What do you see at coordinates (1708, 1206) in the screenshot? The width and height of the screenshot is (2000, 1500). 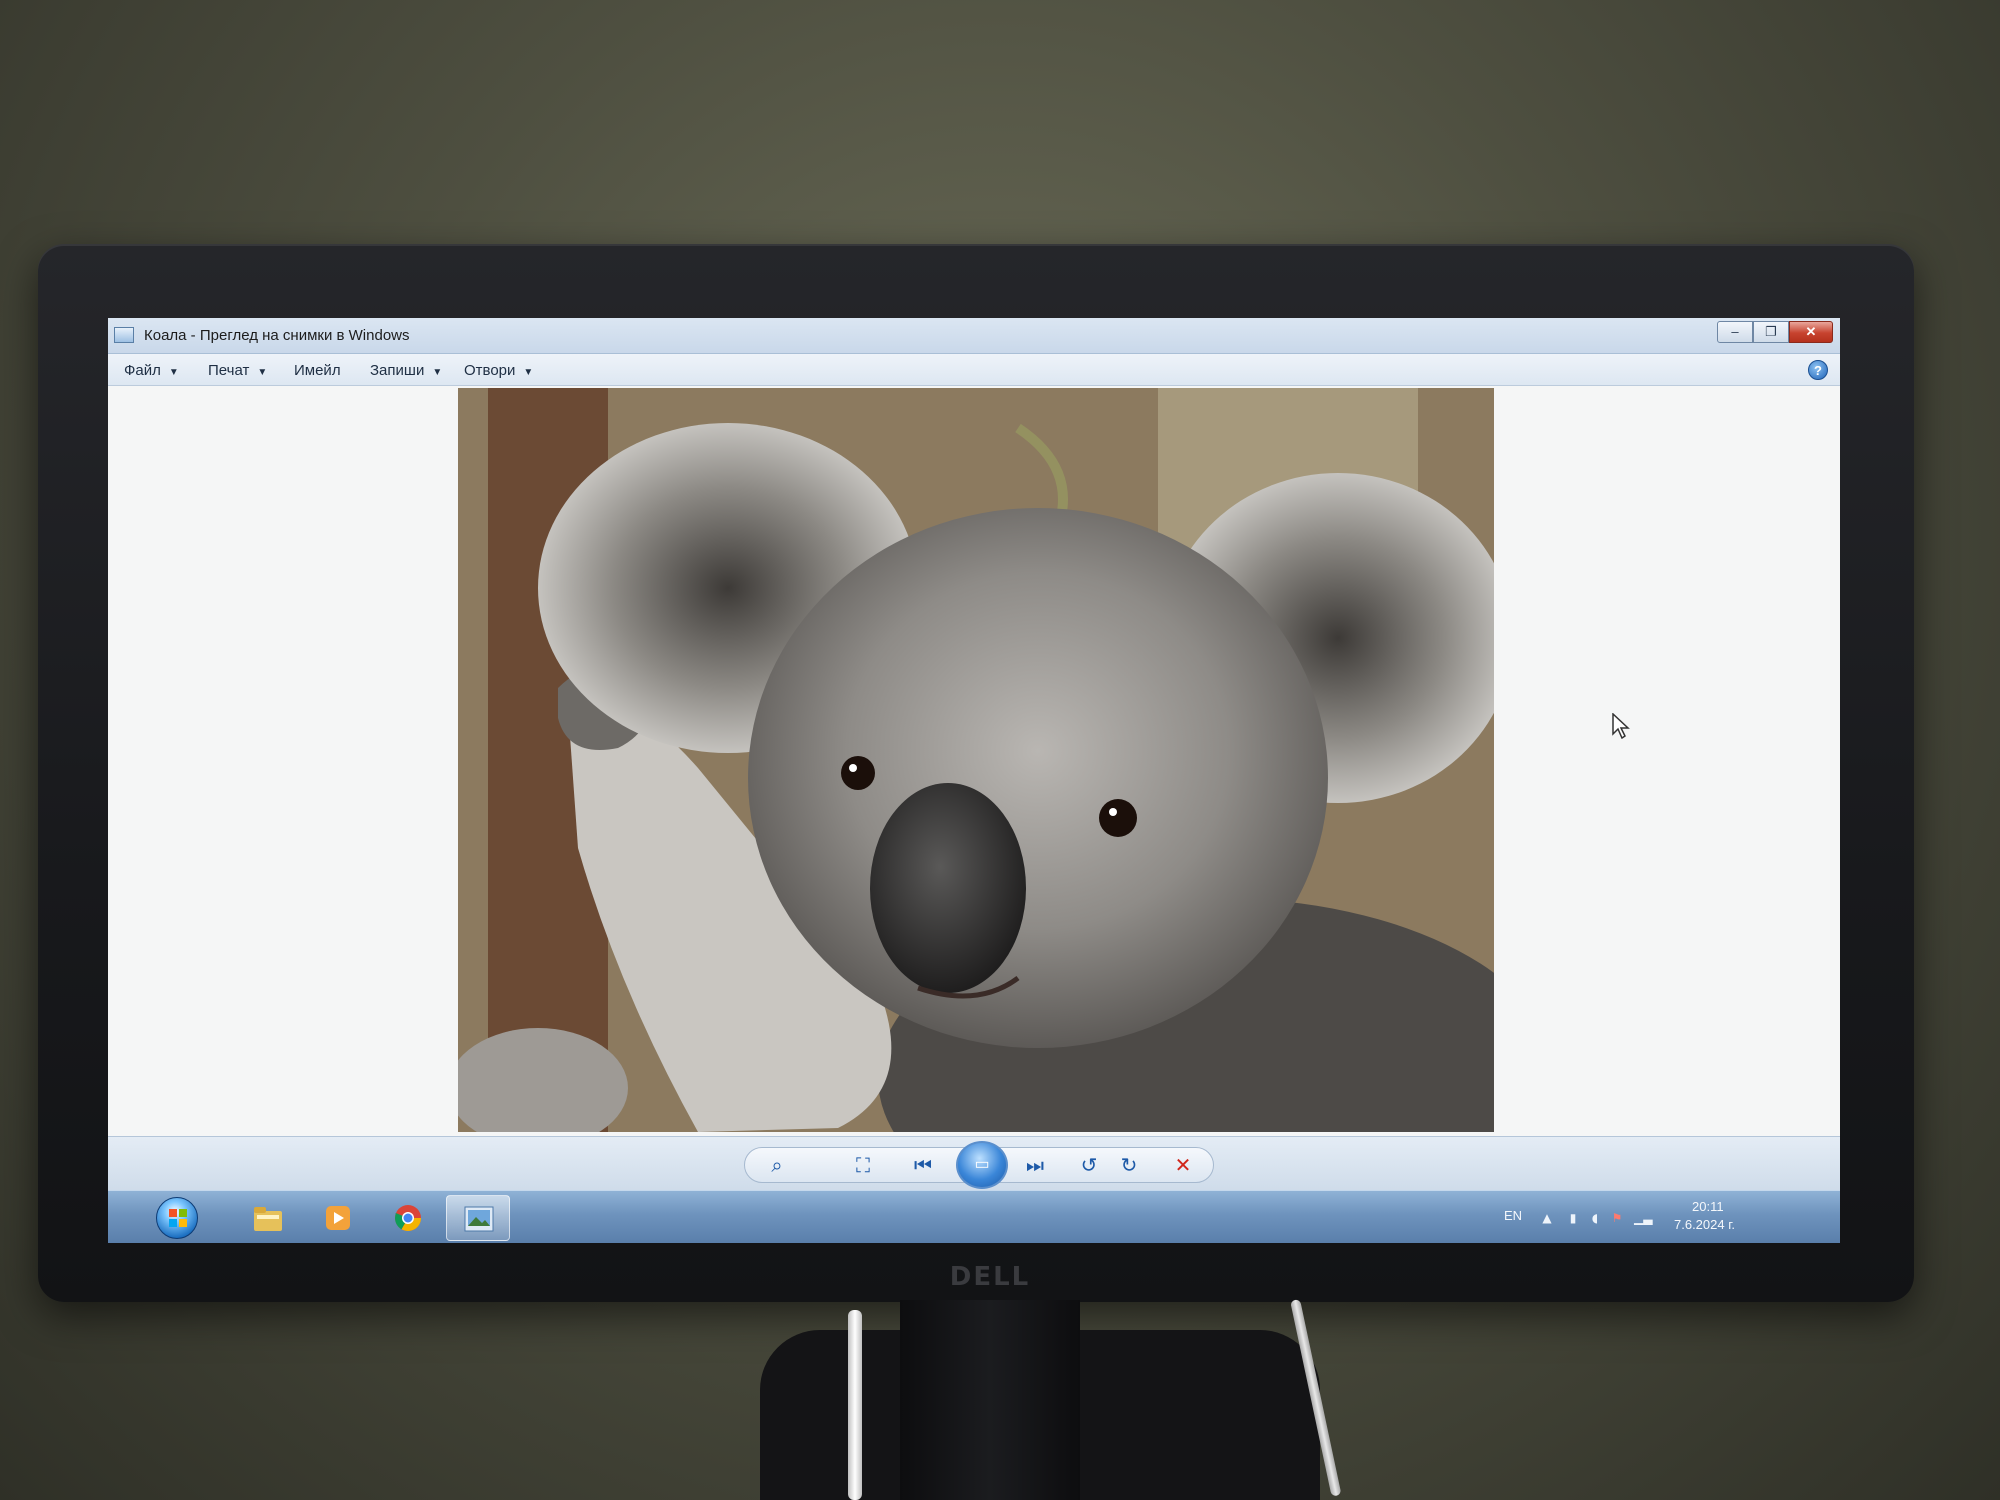 I see `clock-time: 20:11` at bounding box center [1708, 1206].